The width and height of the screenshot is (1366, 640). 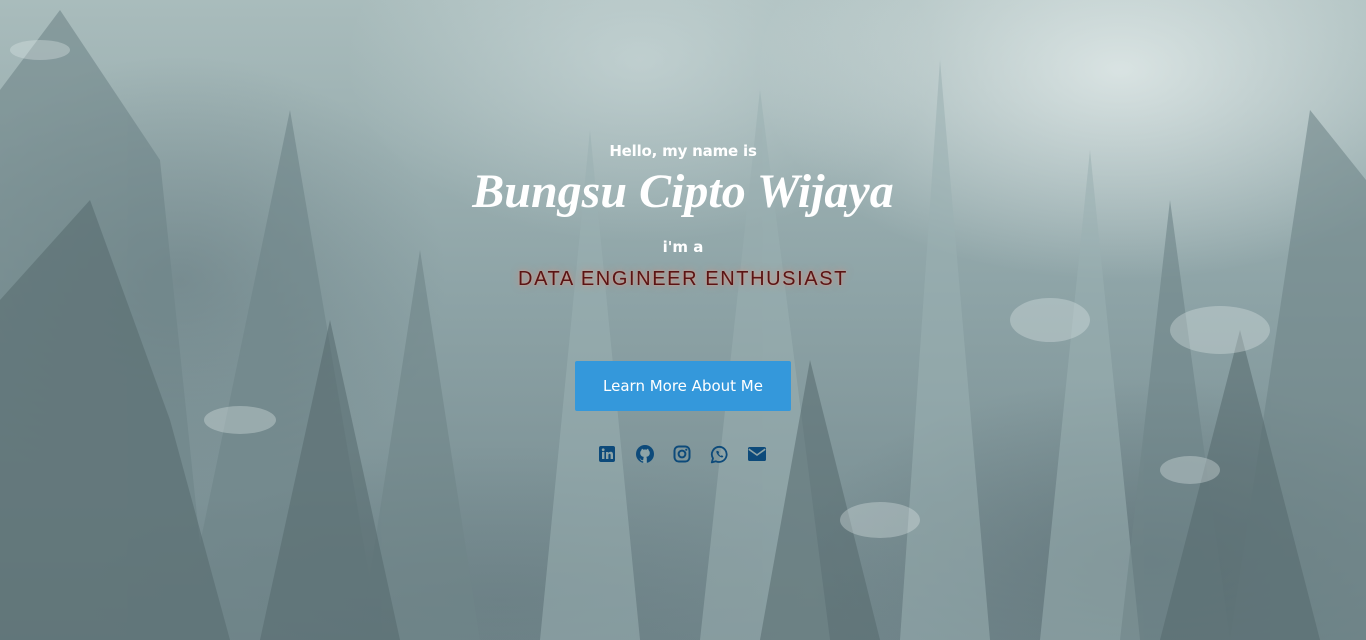 I want to click on social-links, so click(x=683, y=454).